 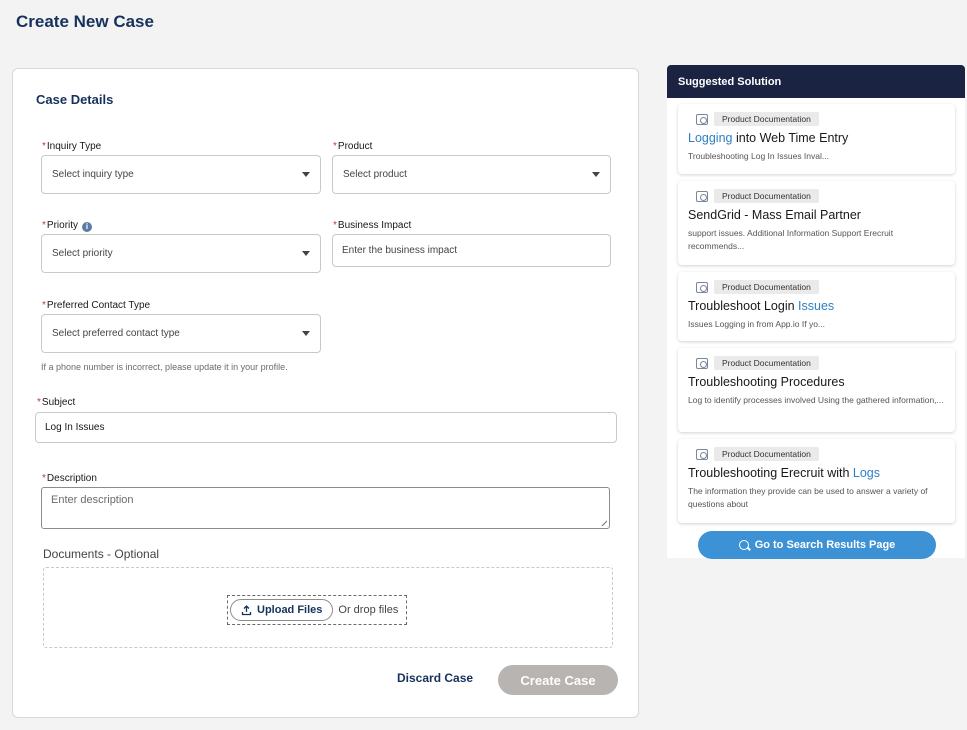 I want to click on business-impact-label-text: Business Impact, so click(x=374, y=225).